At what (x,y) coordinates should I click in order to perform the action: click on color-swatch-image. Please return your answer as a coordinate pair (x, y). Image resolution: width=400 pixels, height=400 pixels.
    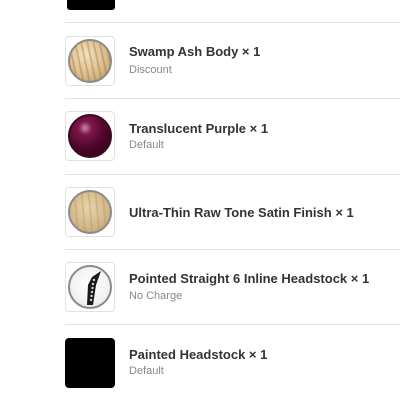
    Looking at the image, I should click on (90, 136).